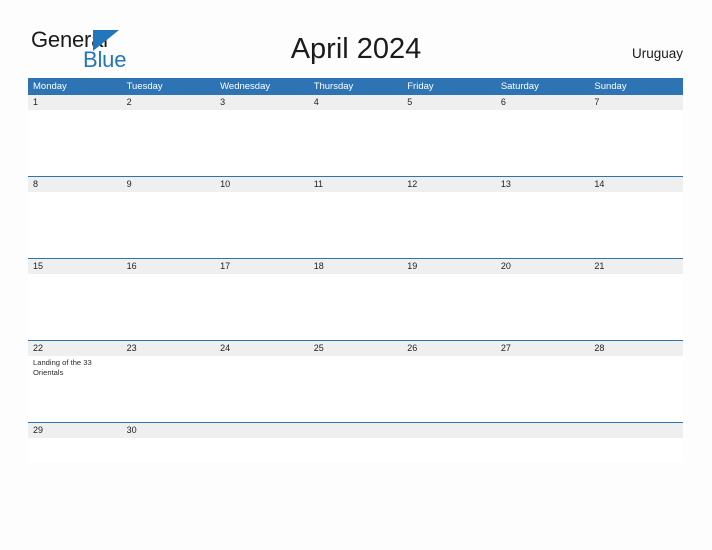  I want to click on day-number: 18, so click(356, 266).